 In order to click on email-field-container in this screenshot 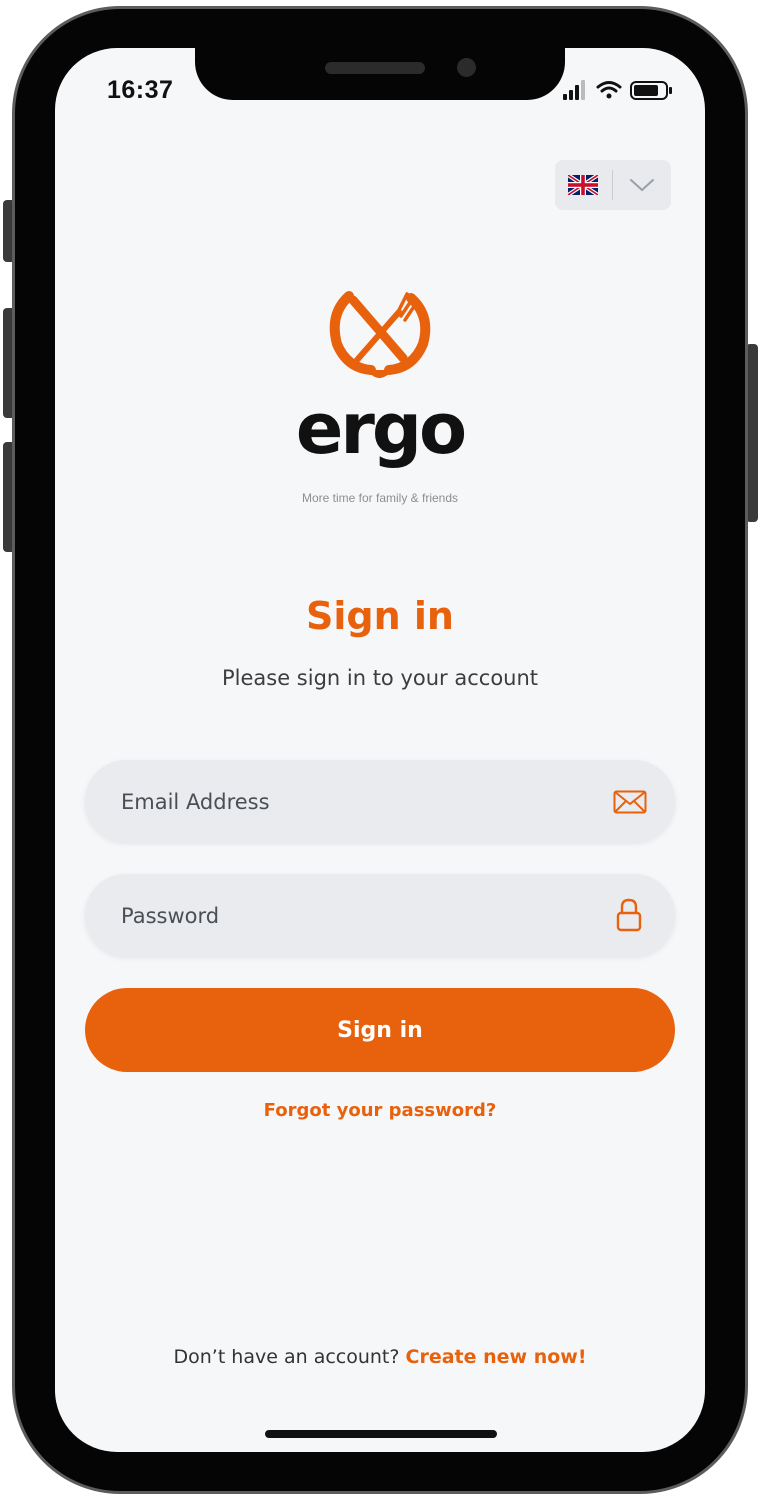, I will do `click(380, 802)`.